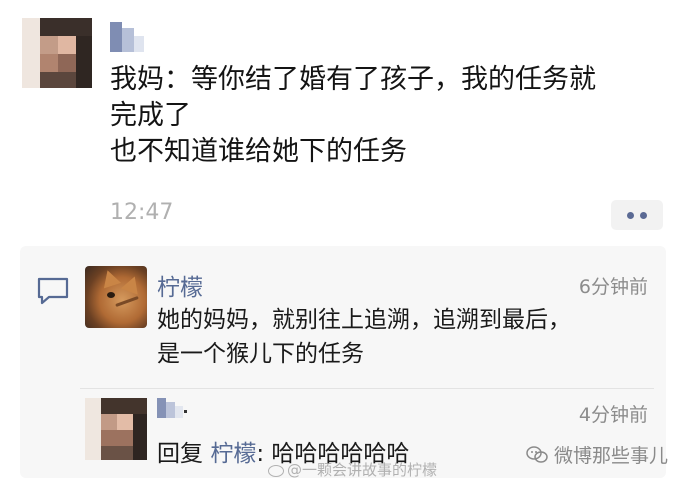  I want to click on more-options-button, so click(637, 215).